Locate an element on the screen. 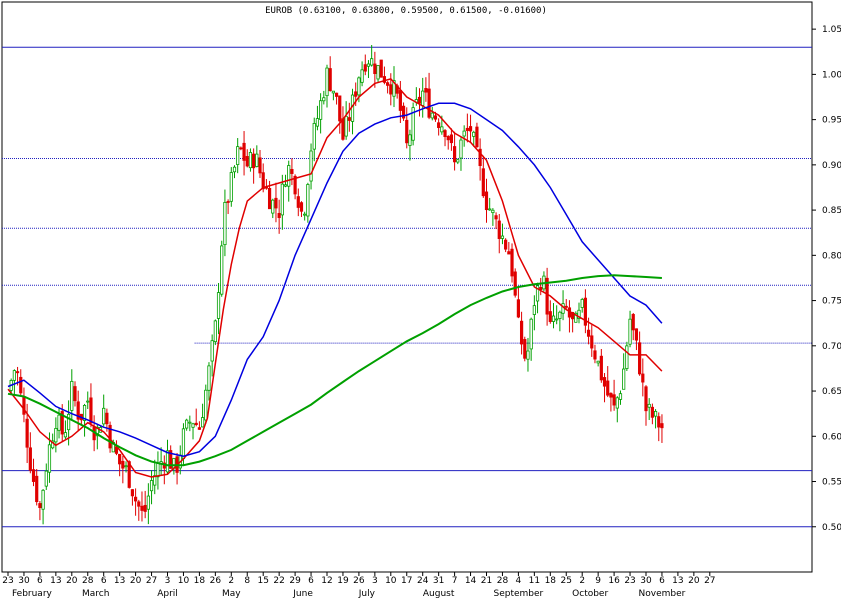 The image size is (841, 606). x-tick-label-35: 25 is located at coordinates (566, 581).